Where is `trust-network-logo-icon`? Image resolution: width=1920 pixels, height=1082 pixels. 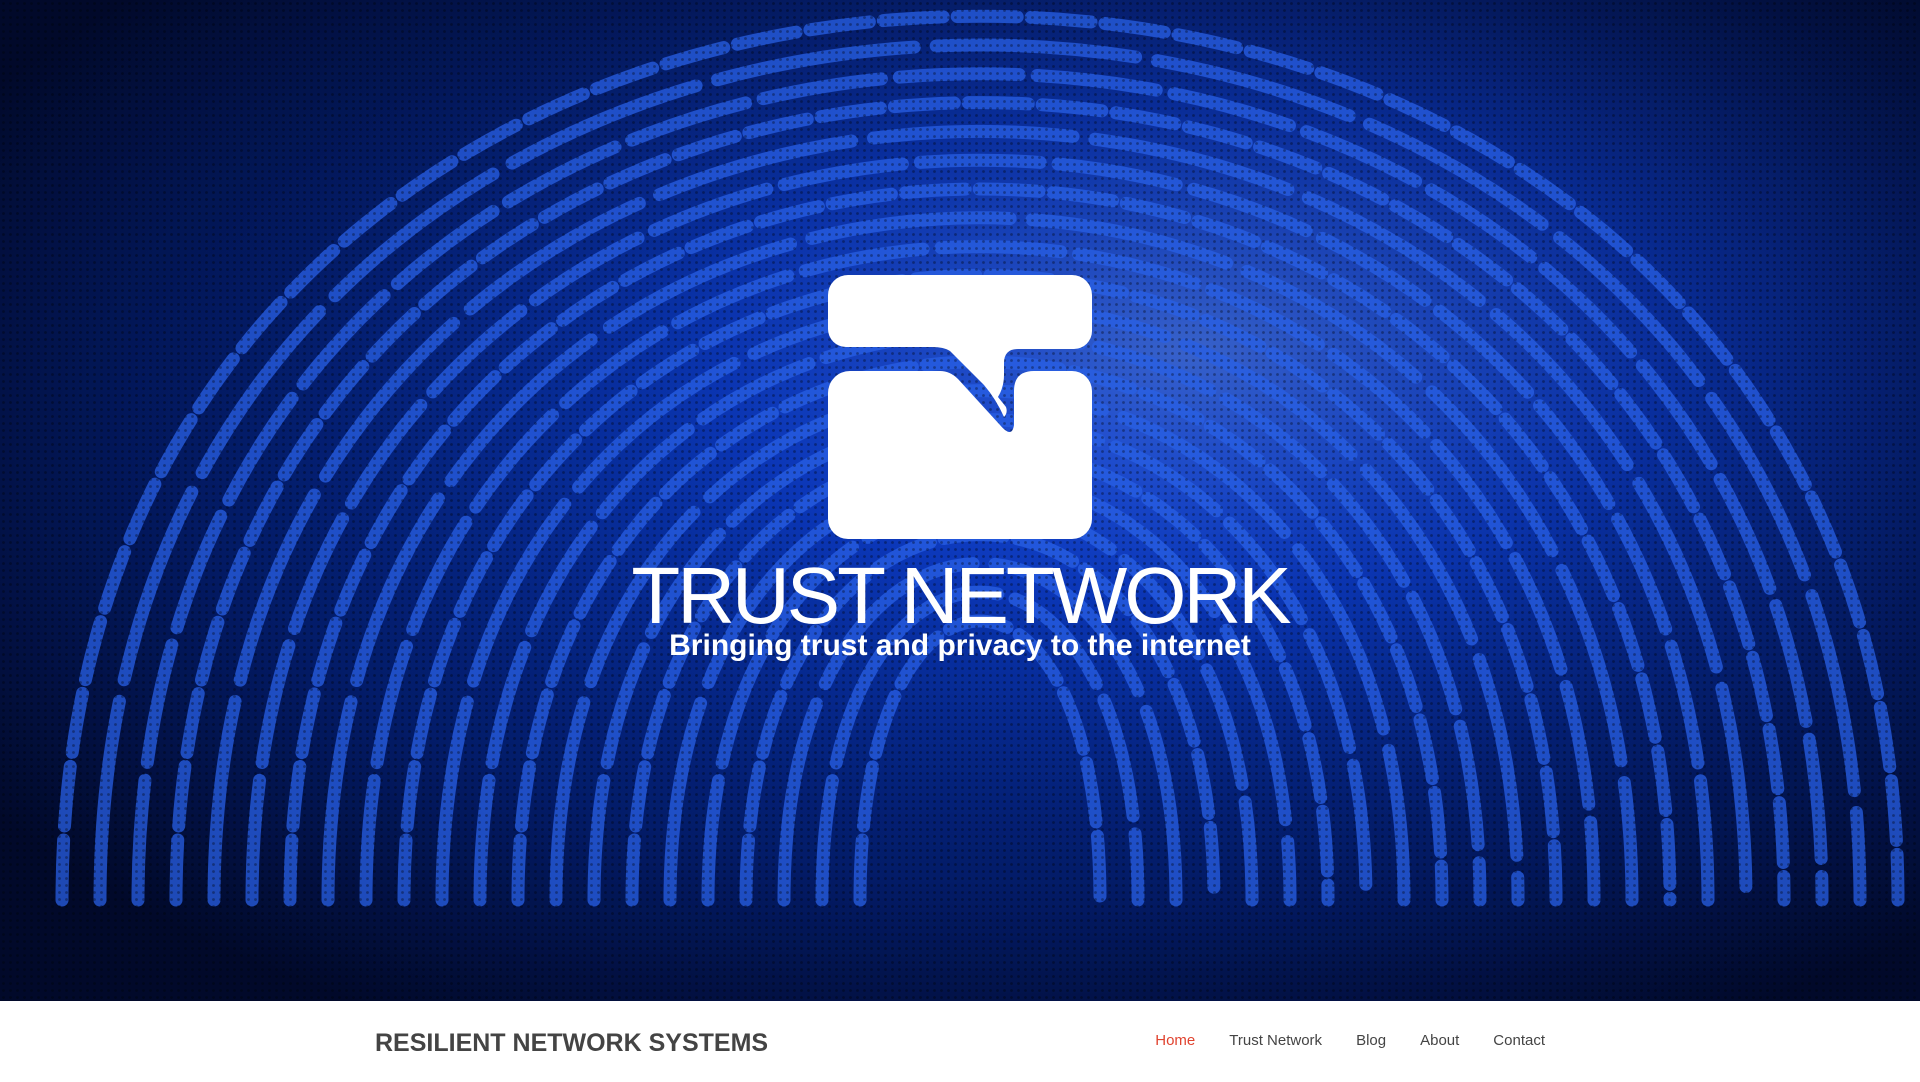
trust-network-logo-icon is located at coordinates (960, 407).